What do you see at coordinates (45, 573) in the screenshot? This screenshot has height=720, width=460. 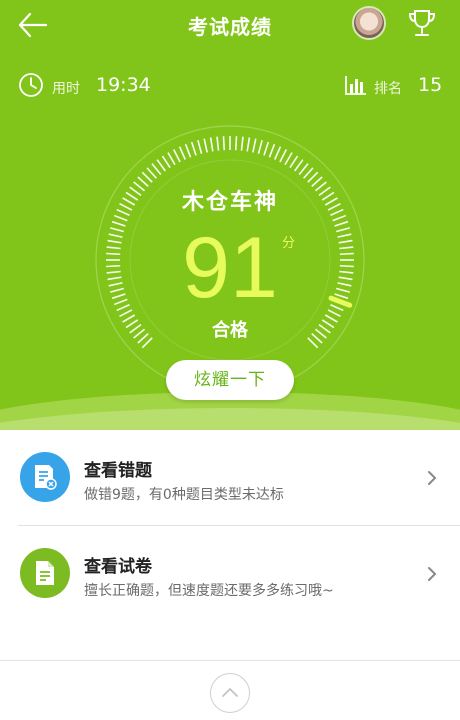 I see `exam-paper-icon` at bounding box center [45, 573].